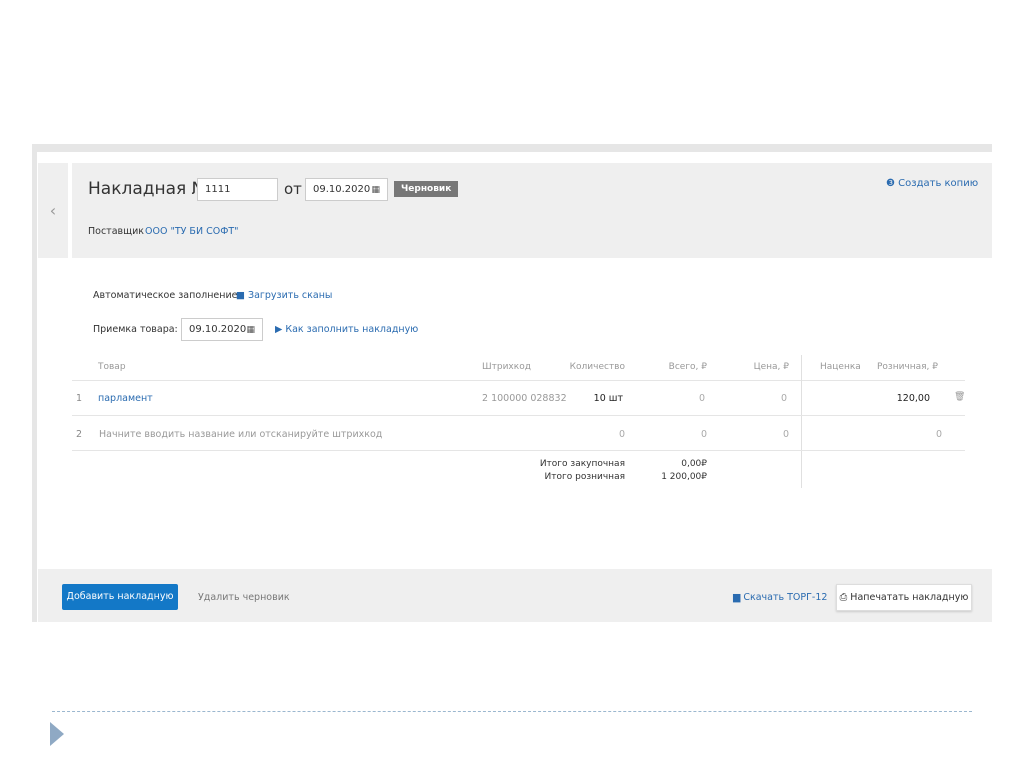 This screenshot has width=1024, height=768. Describe the element at coordinates (167, 295) in the screenshot. I see `autofill-label: Автоматическое заполнение:` at that location.